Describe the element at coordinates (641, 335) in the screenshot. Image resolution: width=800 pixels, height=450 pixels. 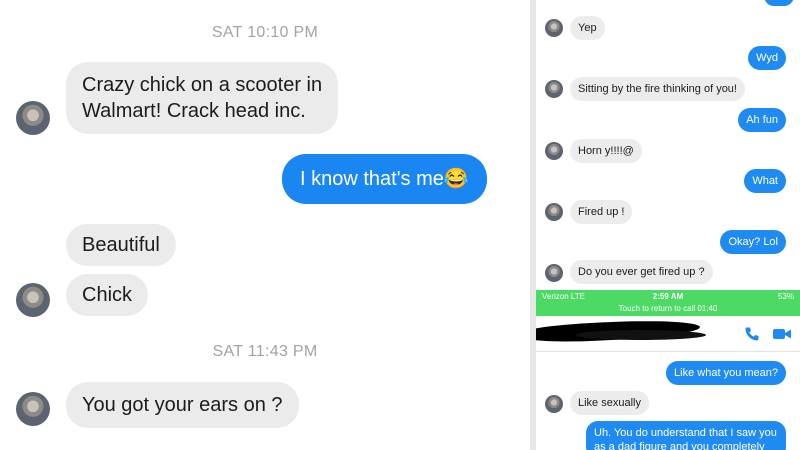
I see `redaction-mark` at that location.